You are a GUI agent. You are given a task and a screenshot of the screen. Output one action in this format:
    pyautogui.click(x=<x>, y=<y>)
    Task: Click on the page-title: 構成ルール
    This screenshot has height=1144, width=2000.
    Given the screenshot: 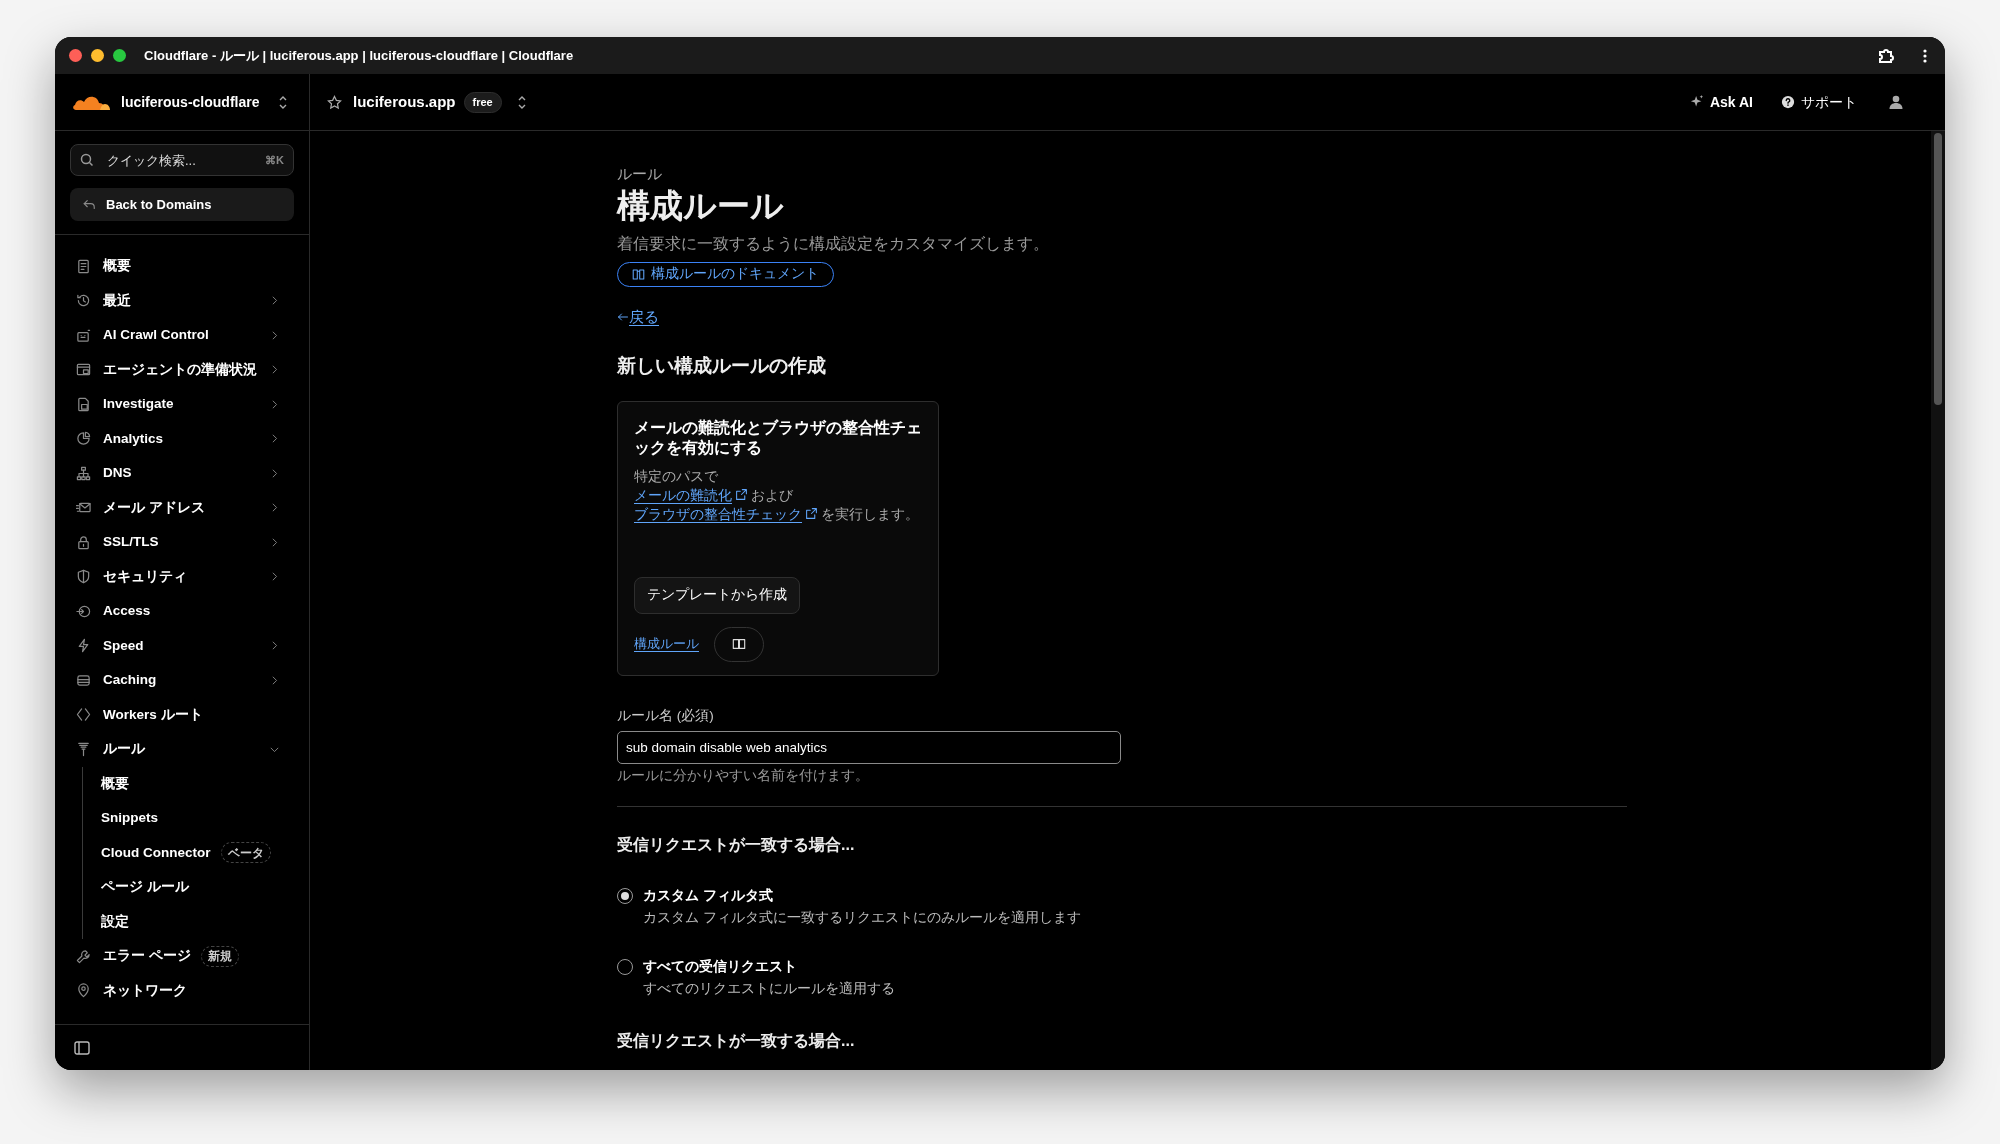 What is the action you would take?
    pyautogui.click(x=700, y=205)
    